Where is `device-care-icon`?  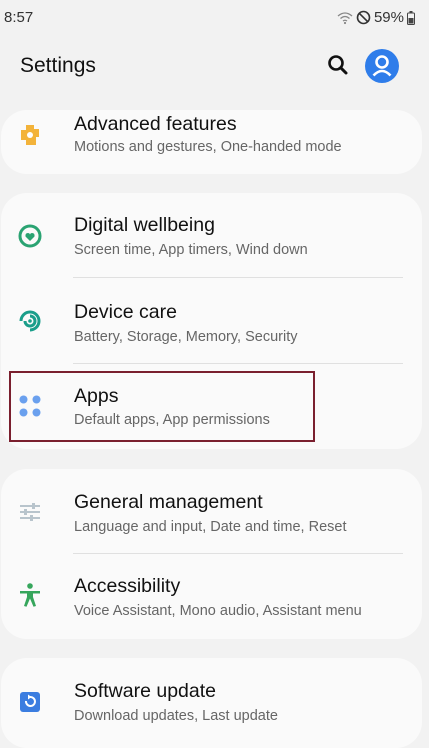 device-care-icon is located at coordinates (30, 321).